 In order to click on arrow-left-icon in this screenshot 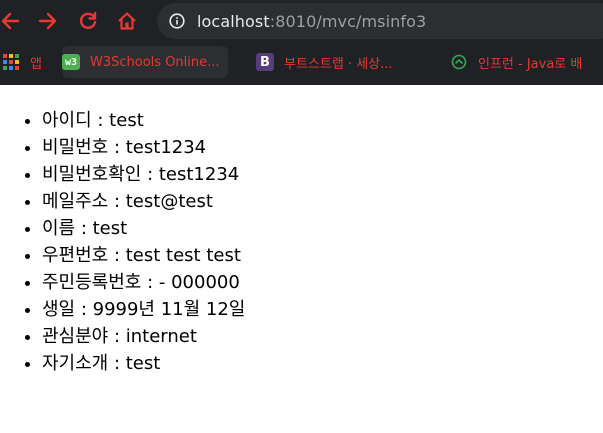, I will do `click(10, 21)`.